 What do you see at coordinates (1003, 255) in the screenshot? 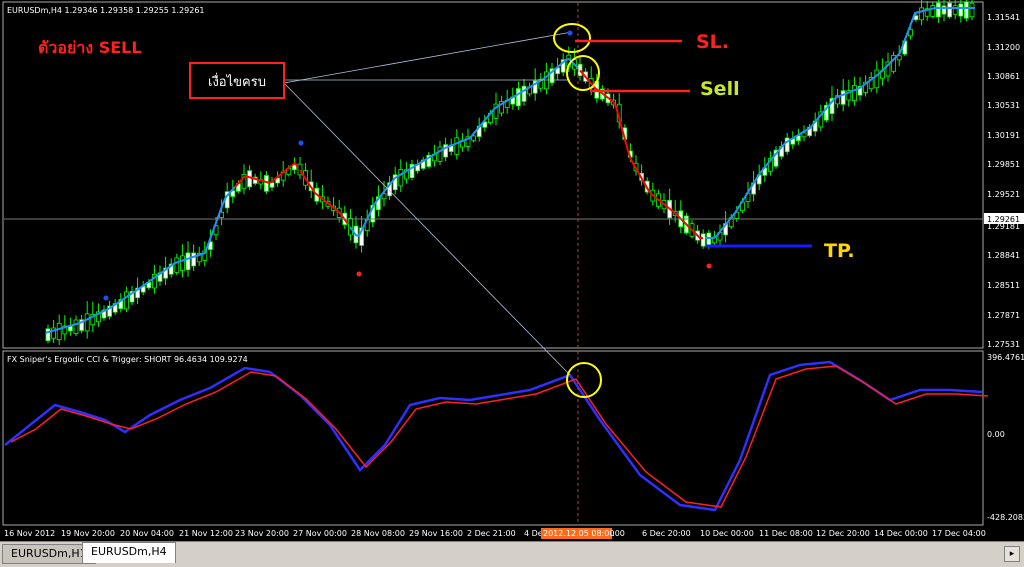
I see `price-label: 1.28841` at bounding box center [1003, 255].